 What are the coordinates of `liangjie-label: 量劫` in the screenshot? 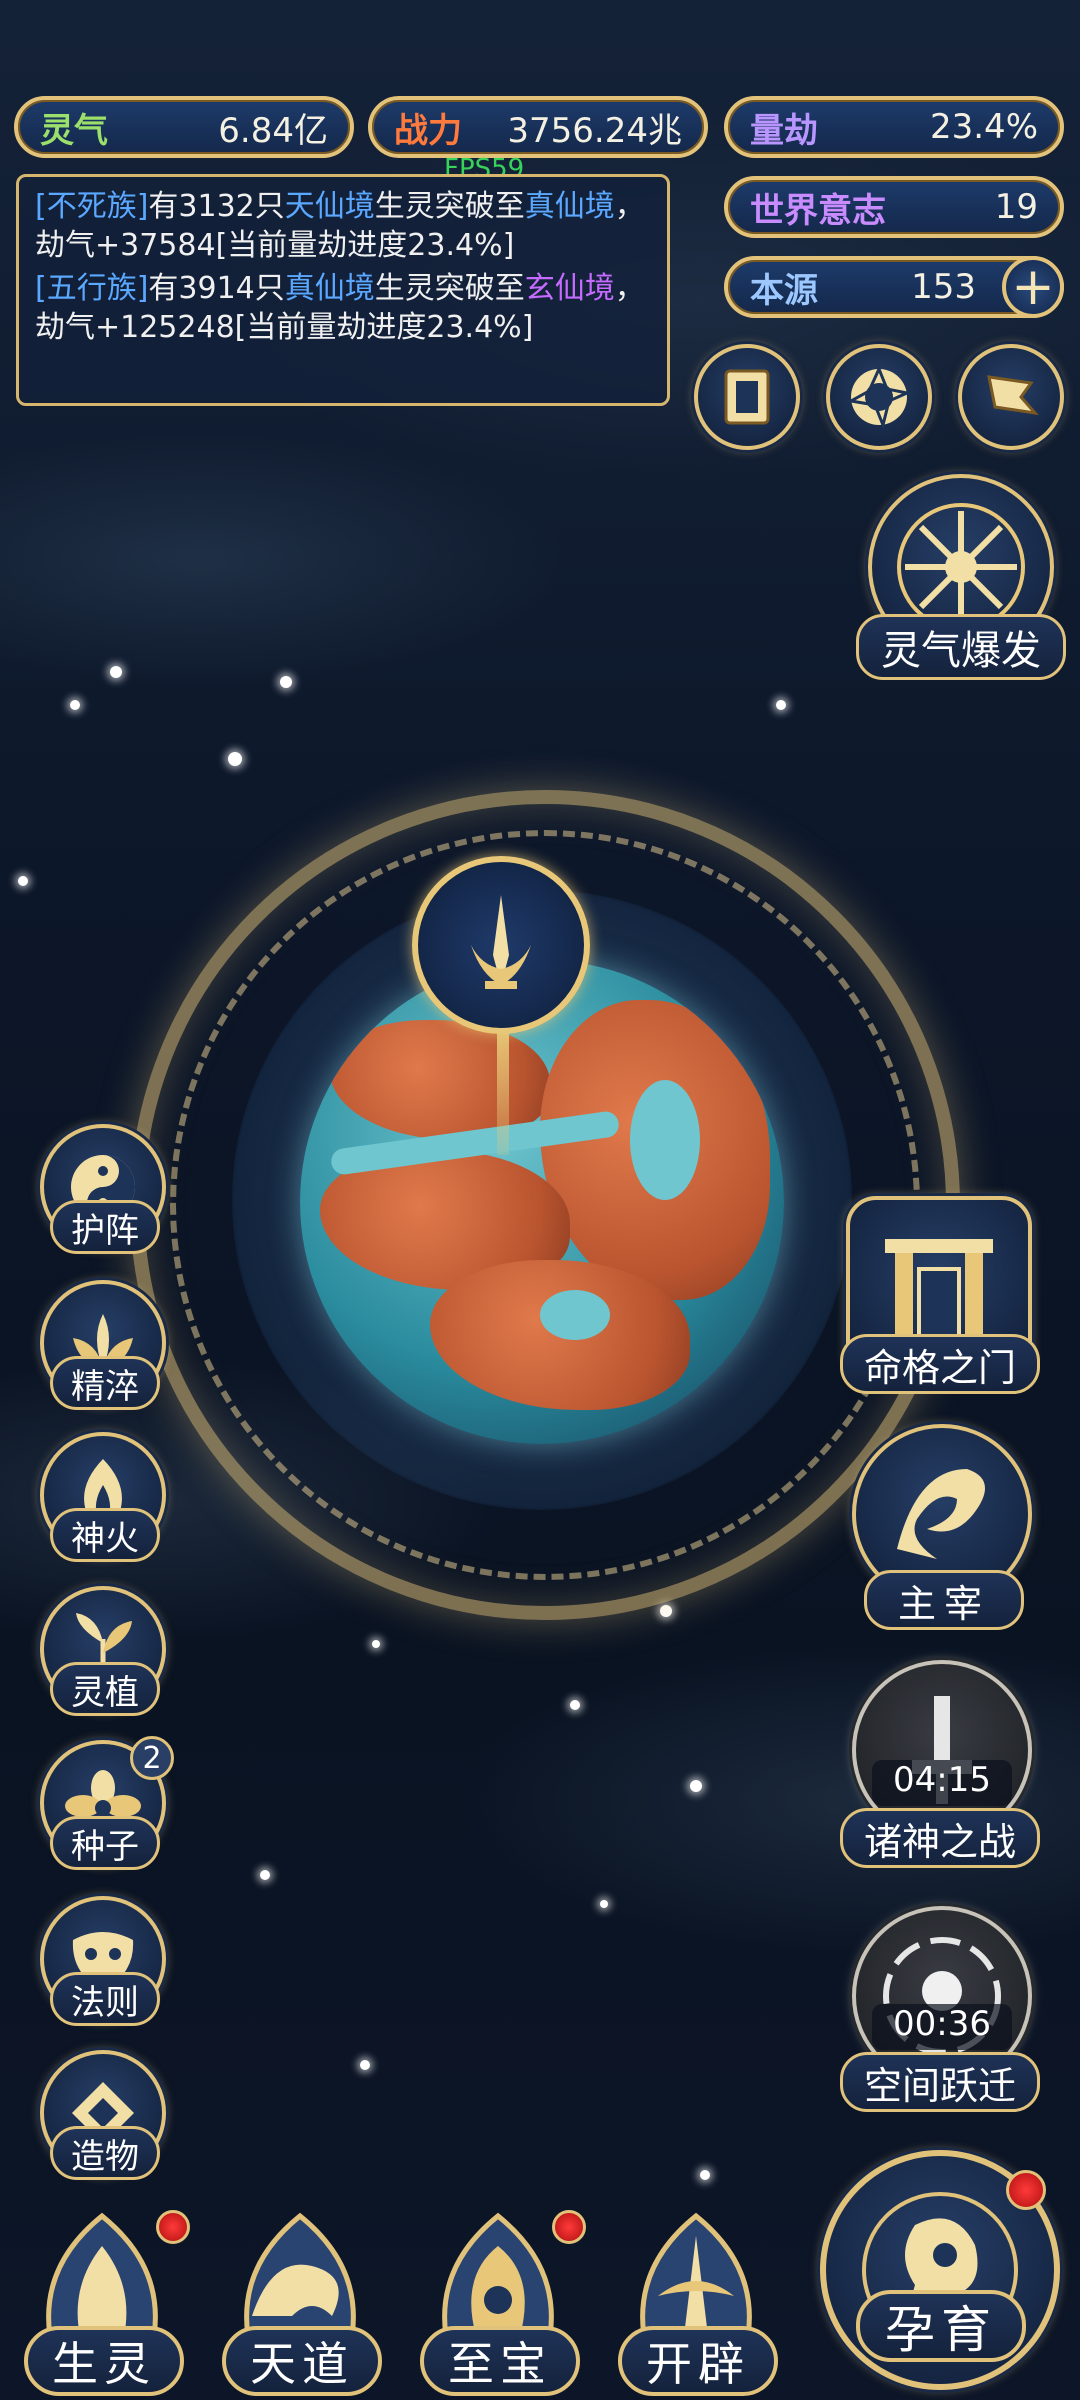 It's located at (784, 130).